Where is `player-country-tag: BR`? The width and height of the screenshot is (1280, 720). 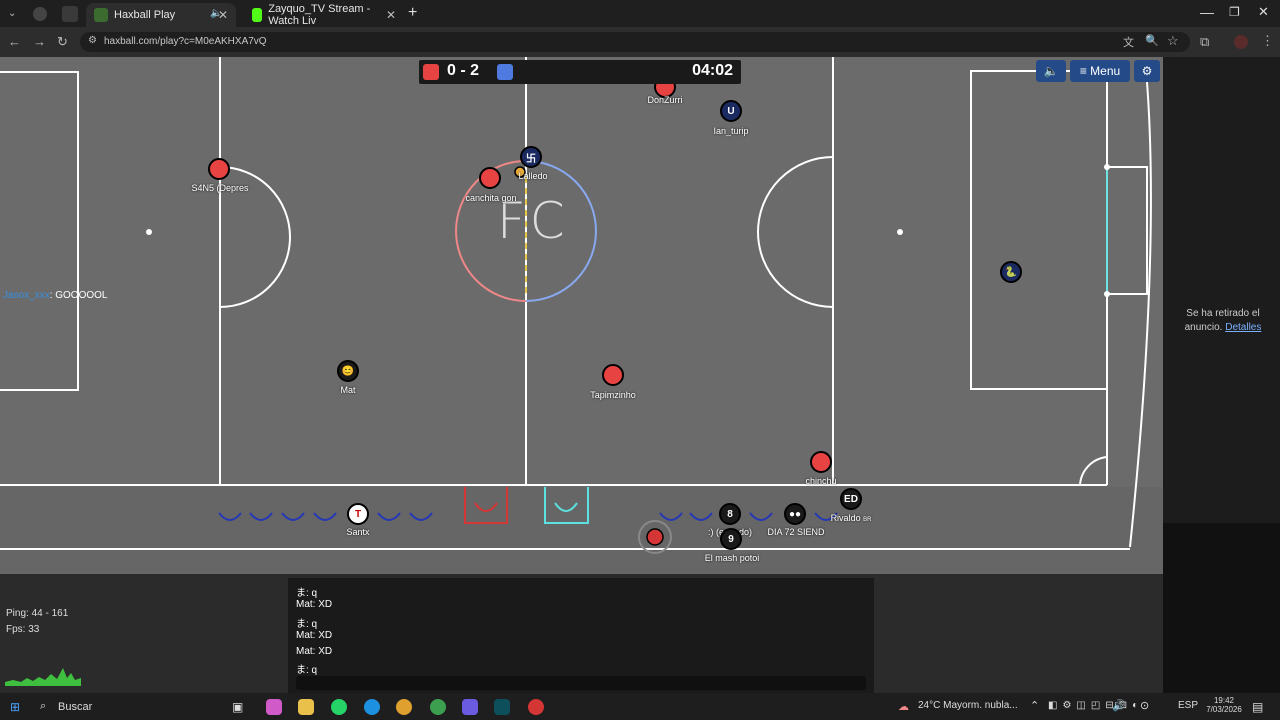
player-country-tag: BR is located at coordinates (867, 520).